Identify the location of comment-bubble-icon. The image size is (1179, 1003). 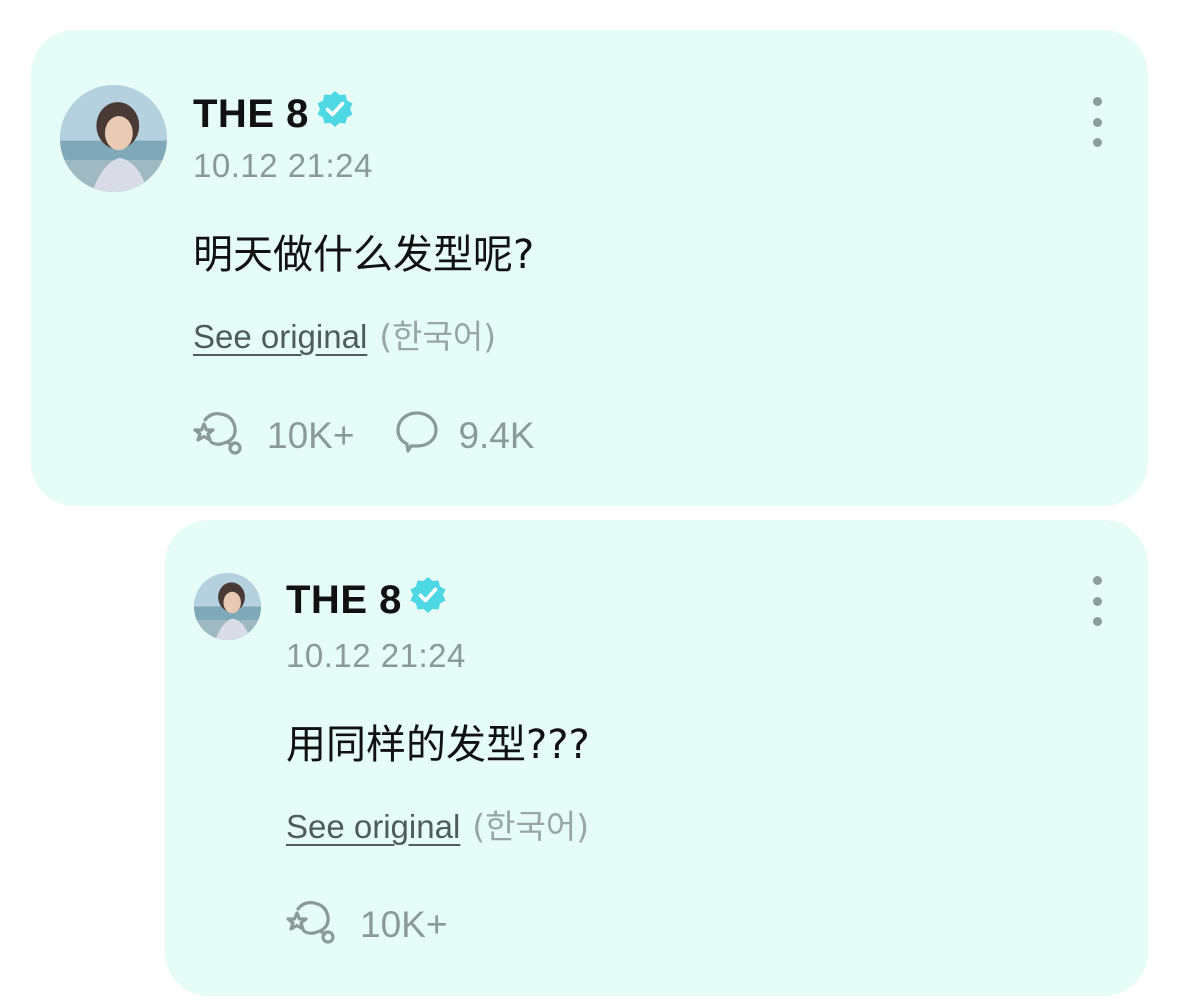
(417, 436).